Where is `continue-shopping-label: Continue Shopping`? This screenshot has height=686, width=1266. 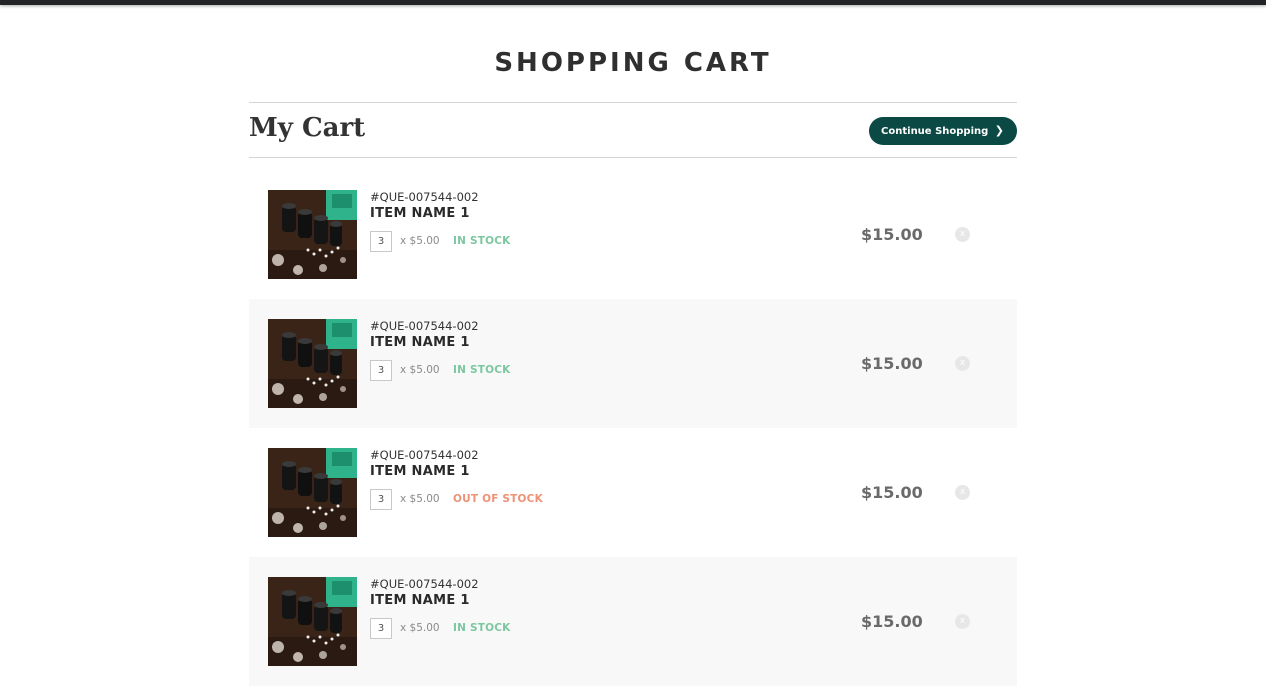 continue-shopping-label: Continue Shopping is located at coordinates (935, 131).